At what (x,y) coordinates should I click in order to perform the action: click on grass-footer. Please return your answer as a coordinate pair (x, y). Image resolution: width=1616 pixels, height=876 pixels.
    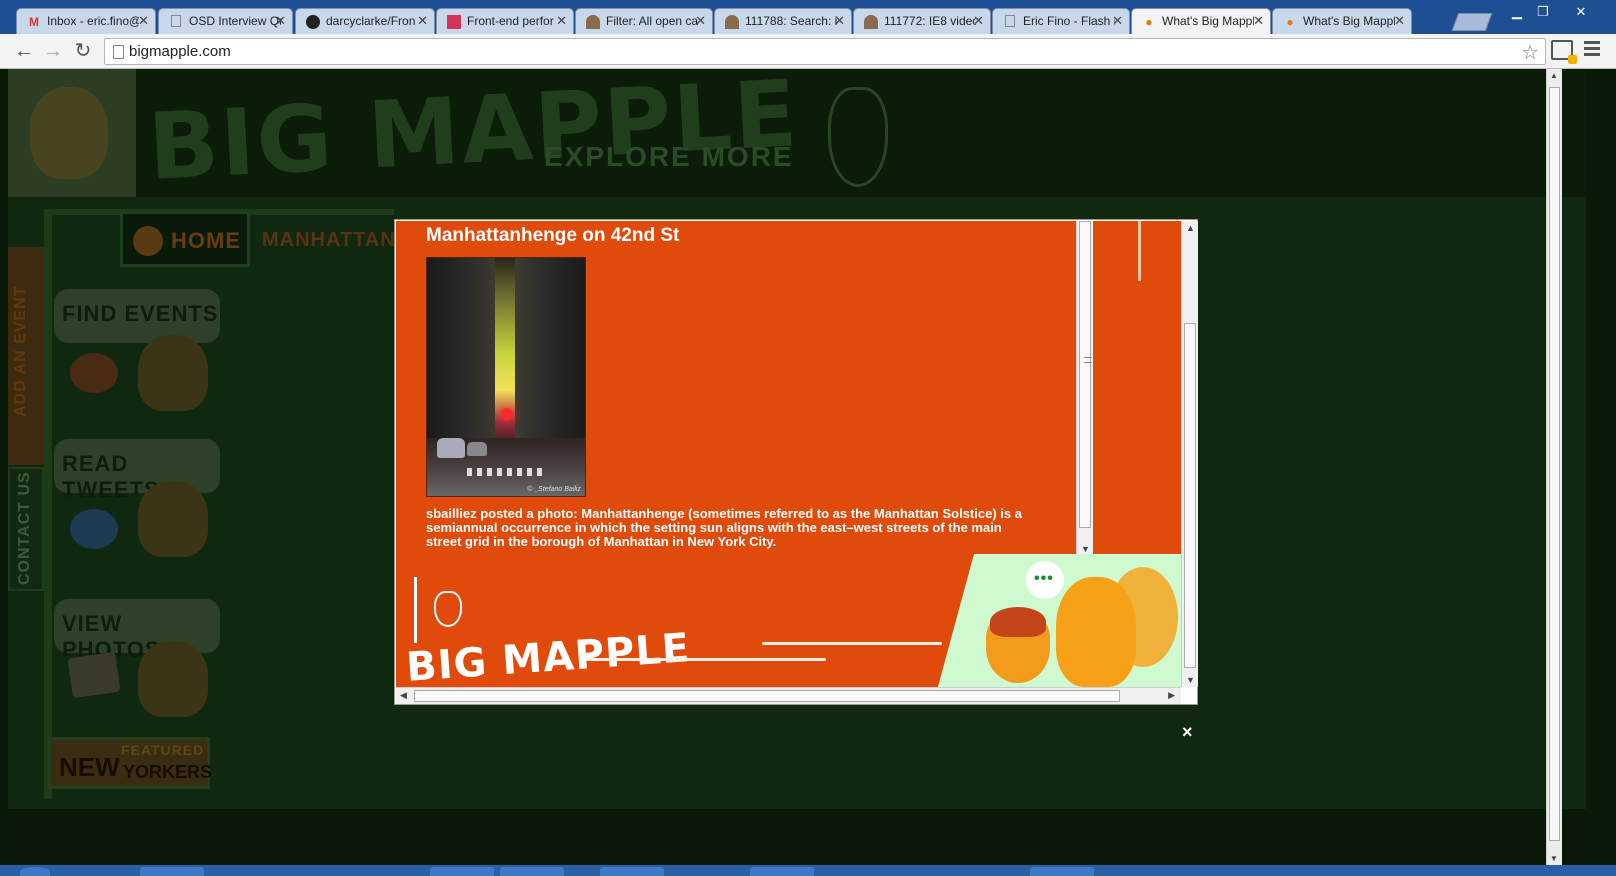
    Looking at the image, I should click on (797, 837).